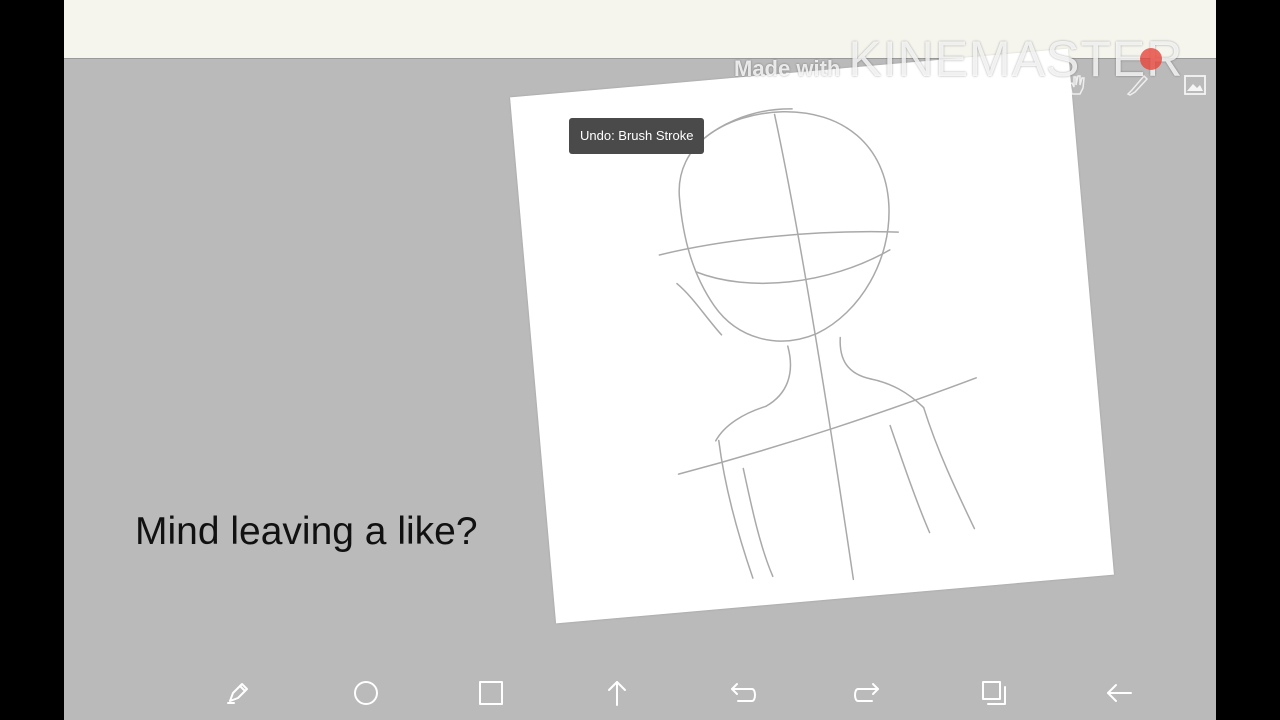 The width and height of the screenshot is (1280, 720). I want to click on hair-stroke, so click(699, 309).